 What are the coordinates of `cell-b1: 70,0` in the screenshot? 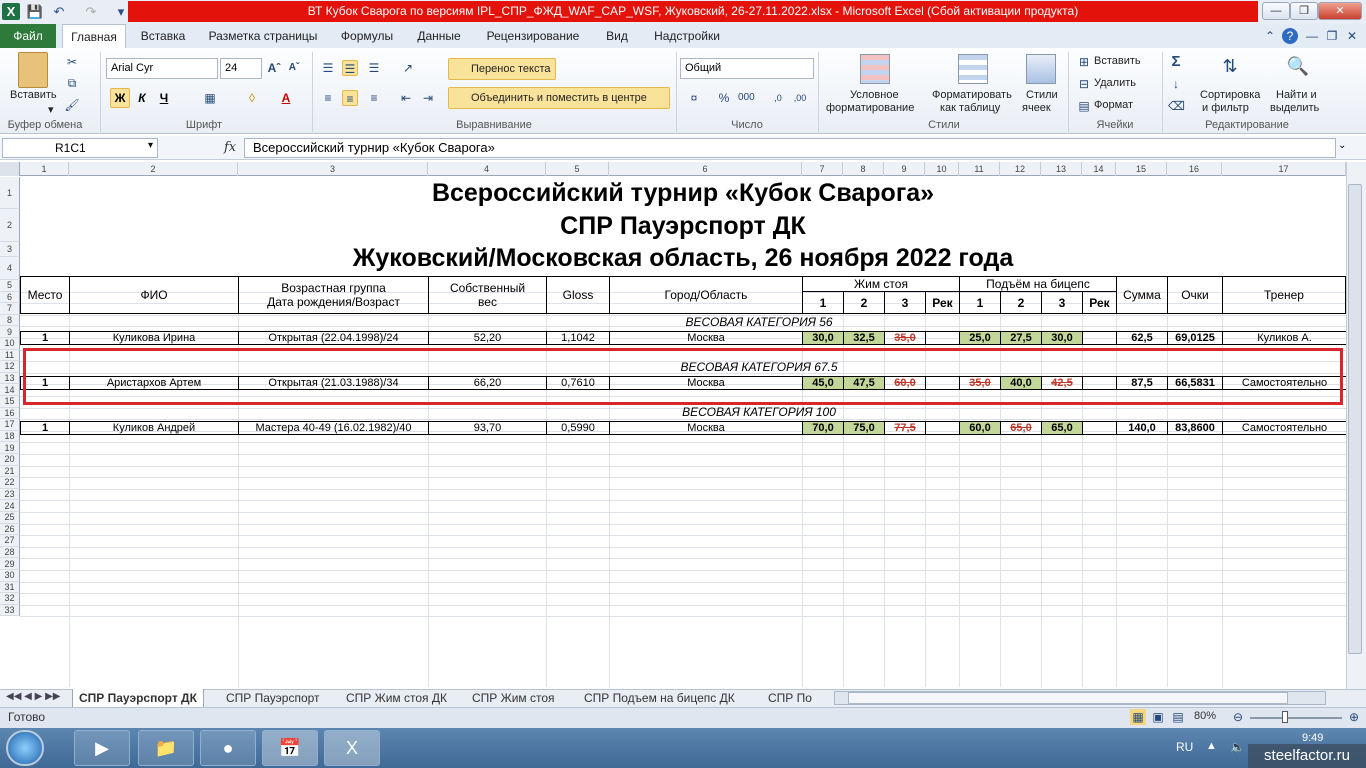 It's located at (823, 428).